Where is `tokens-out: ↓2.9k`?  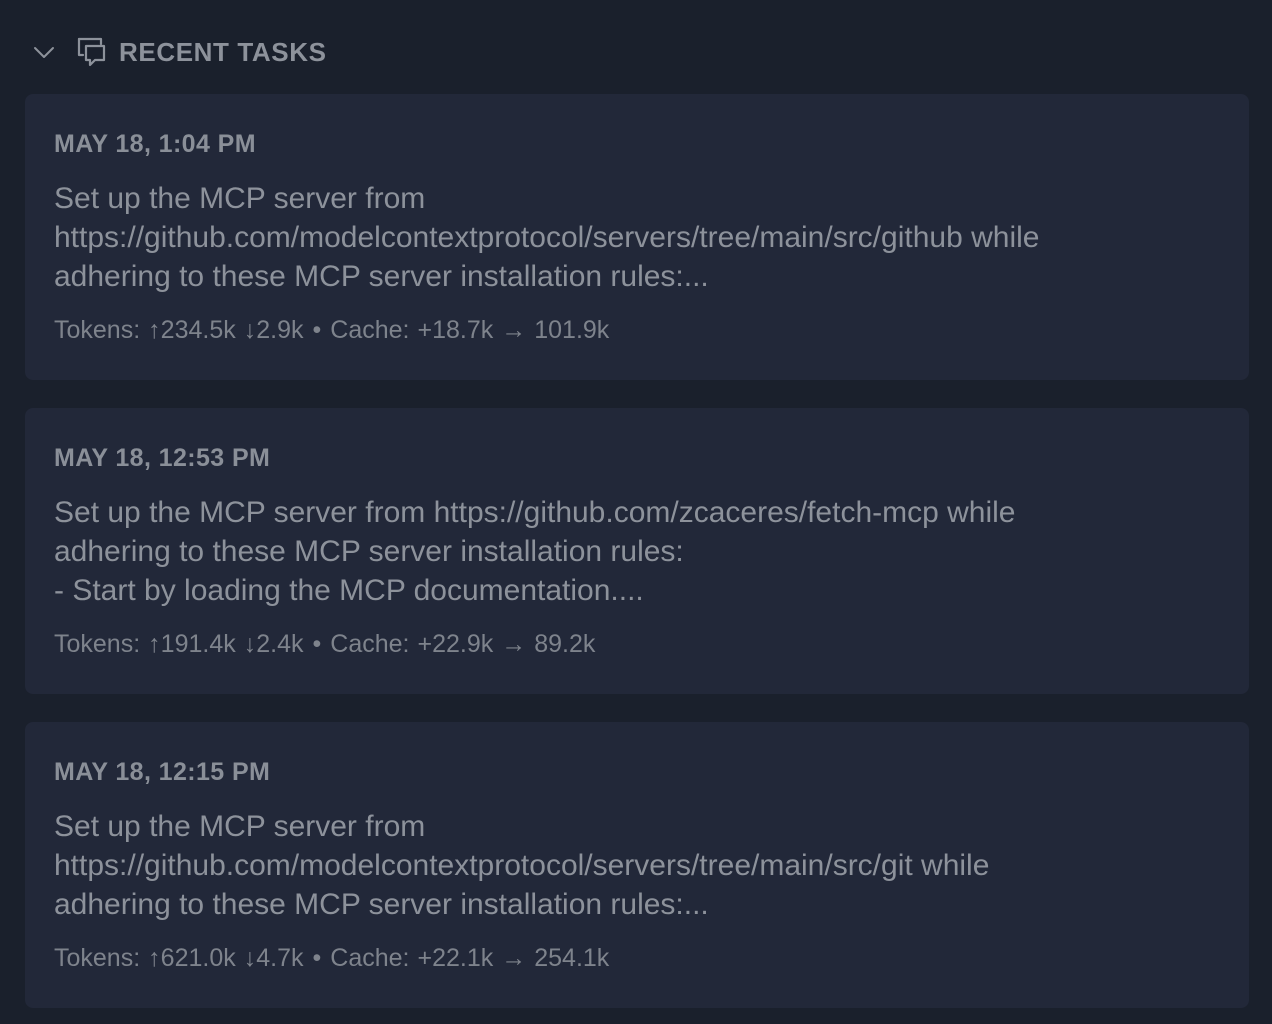 tokens-out: ↓2.9k is located at coordinates (273, 330).